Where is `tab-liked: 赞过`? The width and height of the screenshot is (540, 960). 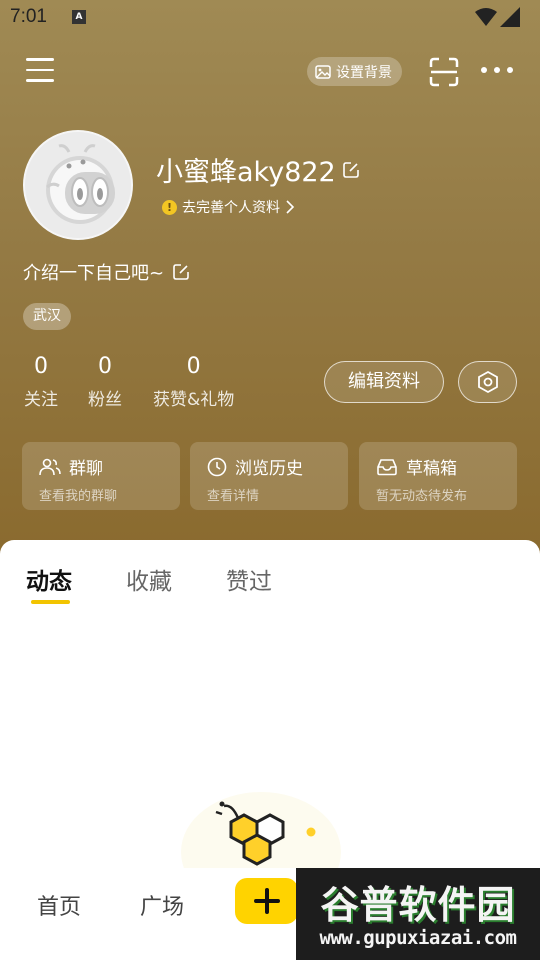 tab-liked: 赞过 is located at coordinates (249, 579).